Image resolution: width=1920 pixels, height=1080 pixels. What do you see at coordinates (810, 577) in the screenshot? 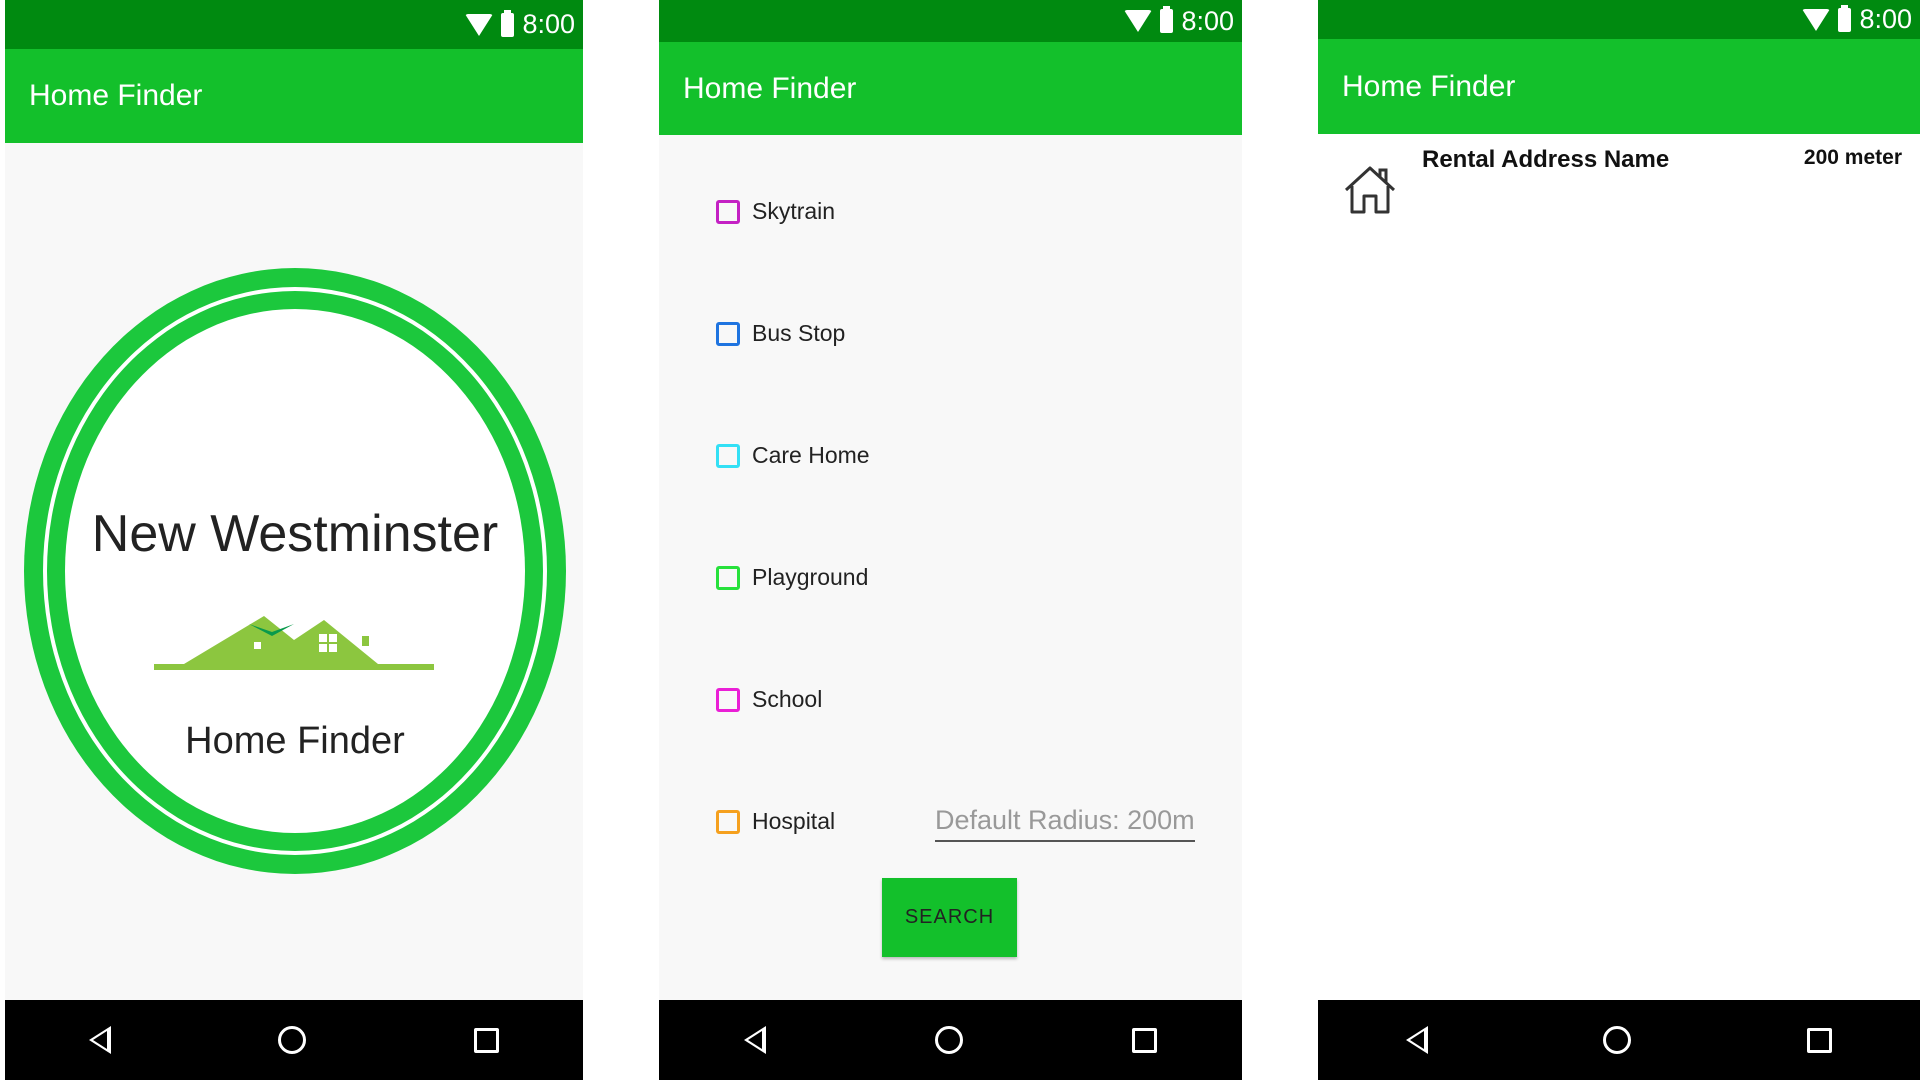
I see `checkbox-label: Playground` at bounding box center [810, 577].